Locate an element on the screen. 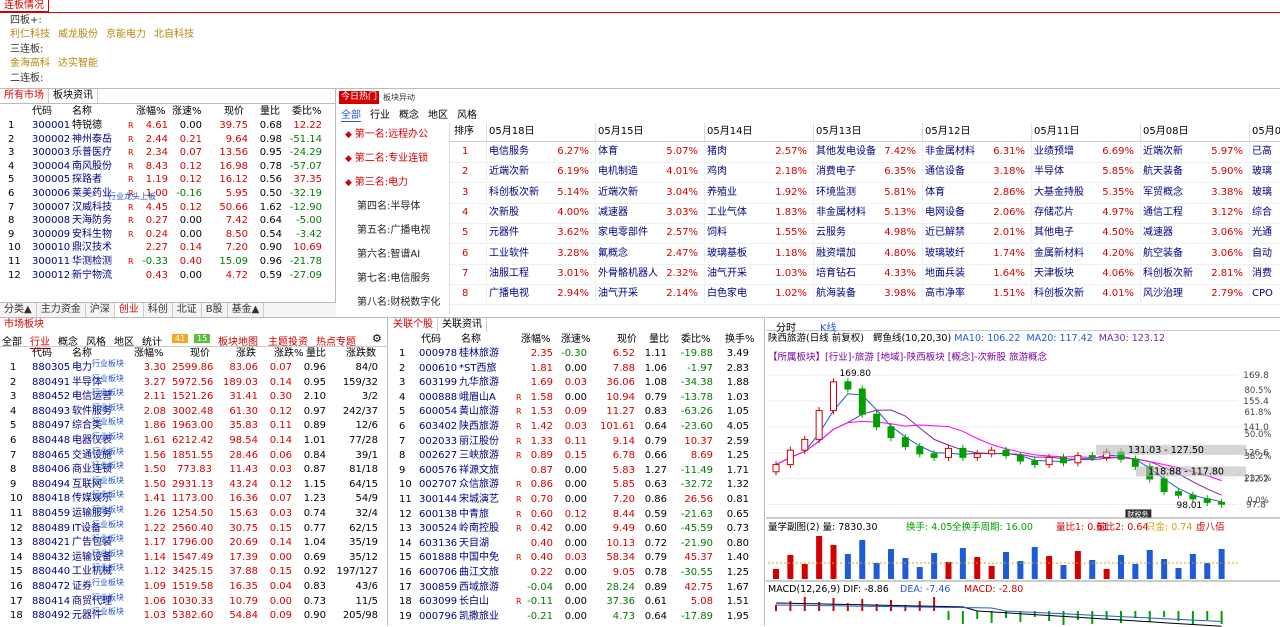 This screenshot has height=627, width=1280. hot-cell: 玻璃基板 1.18% is located at coordinates (758, 253).